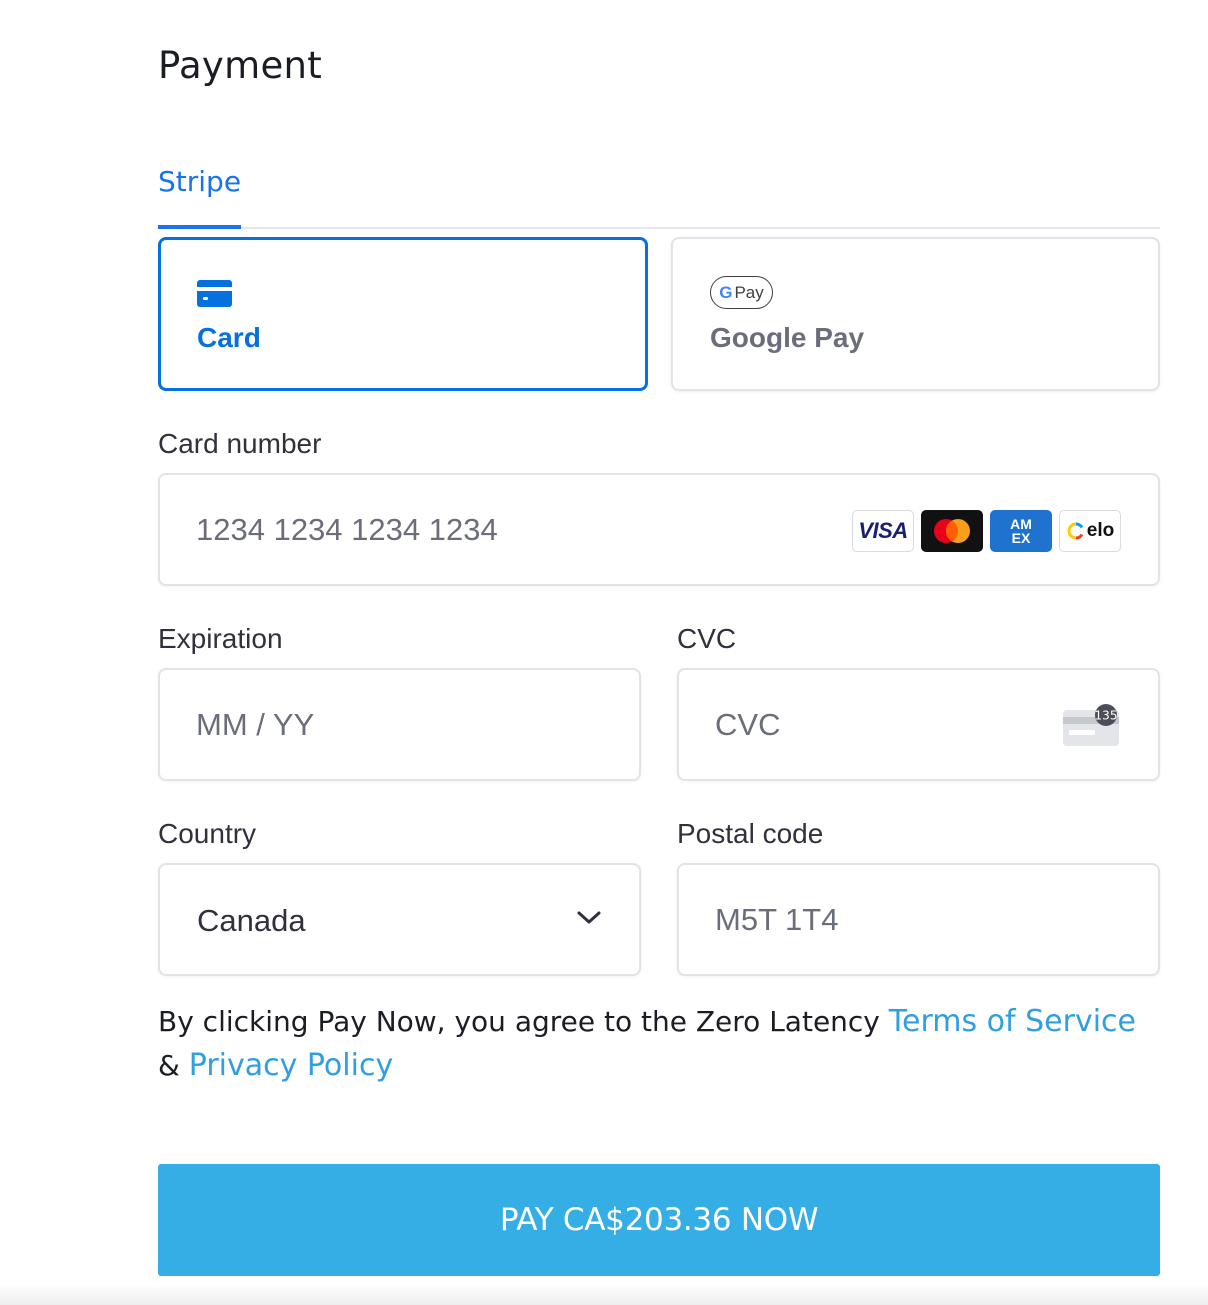 This screenshot has height=1305, width=1208. I want to click on postal-code-field-box, so click(918, 919).